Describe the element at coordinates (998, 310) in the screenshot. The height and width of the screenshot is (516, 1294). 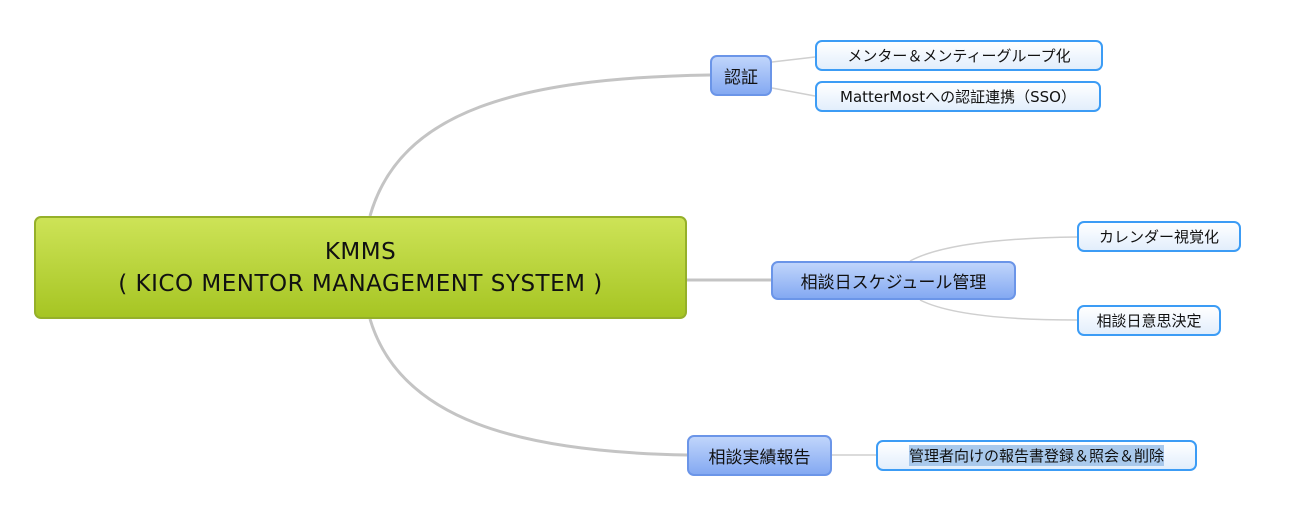
I see `connector-schedule-leaf2` at that location.